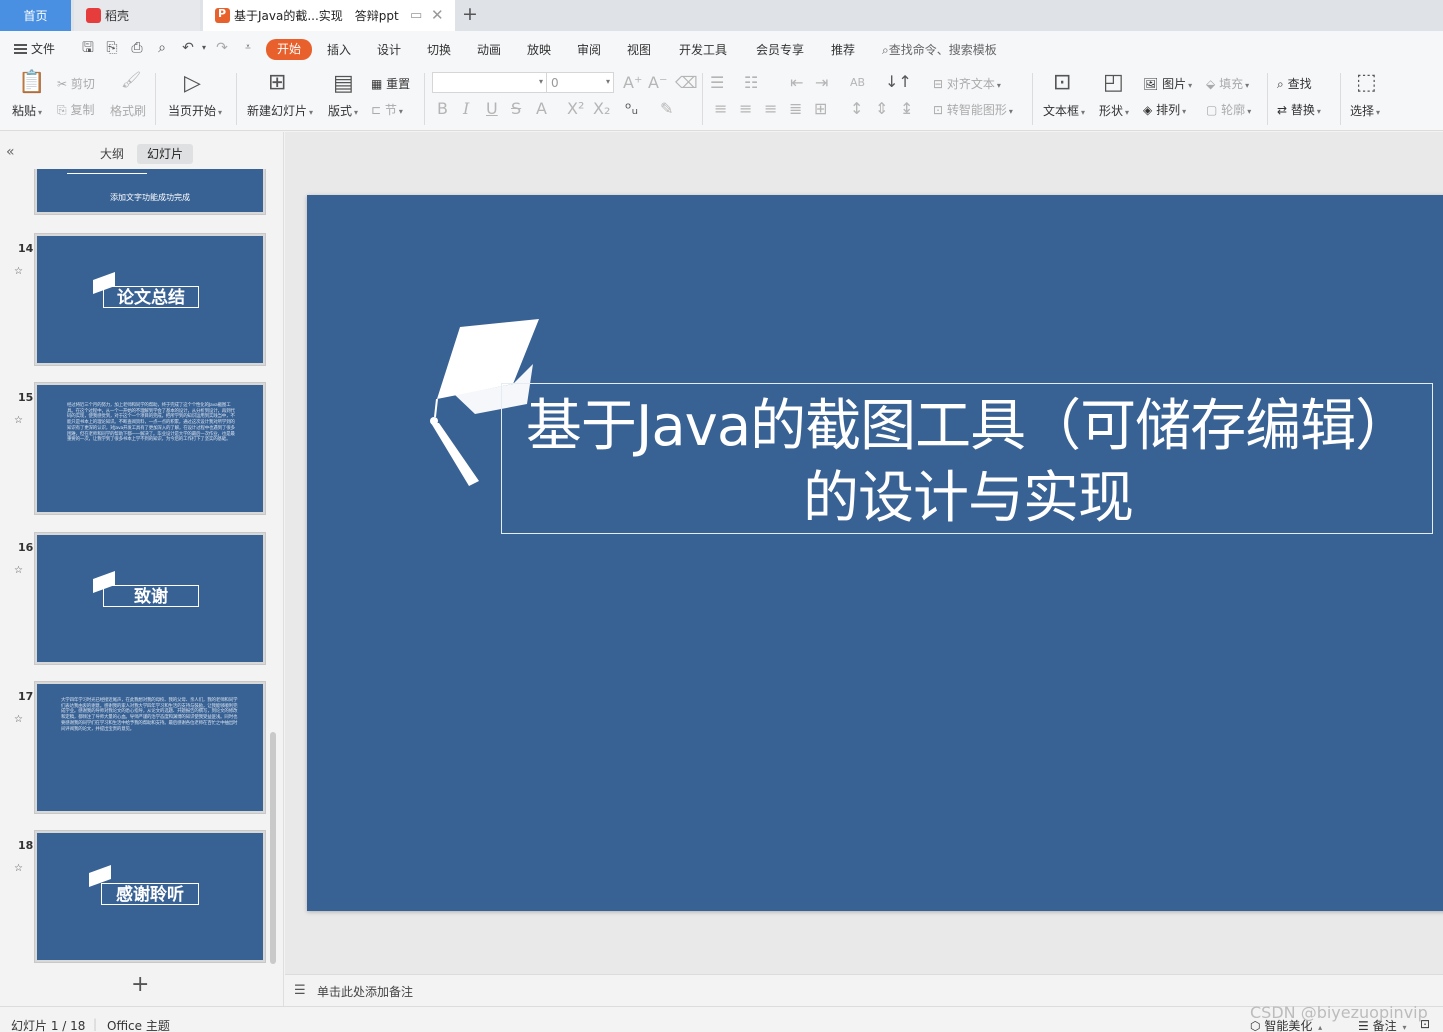  I want to click on format-painter-icon: 🖌, so click(131, 80).